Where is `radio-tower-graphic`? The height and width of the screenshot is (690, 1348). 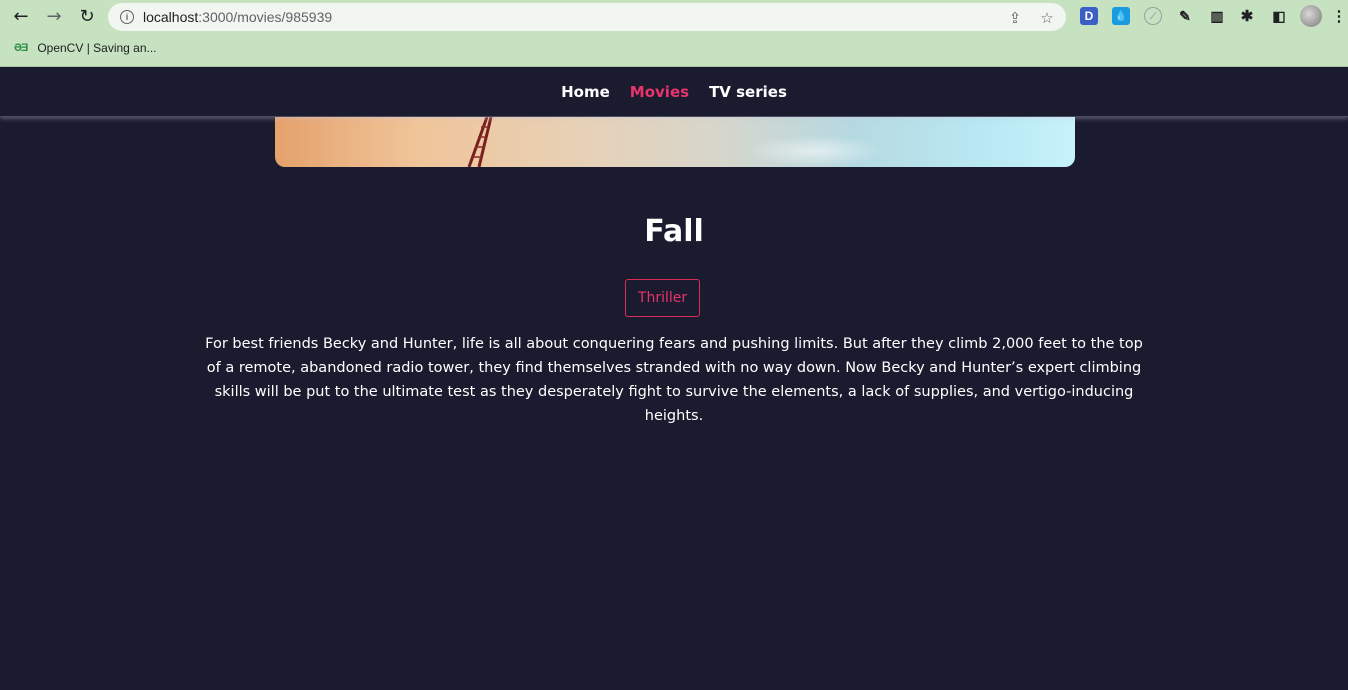
radio-tower-graphic is located at coordinates (480, 142).